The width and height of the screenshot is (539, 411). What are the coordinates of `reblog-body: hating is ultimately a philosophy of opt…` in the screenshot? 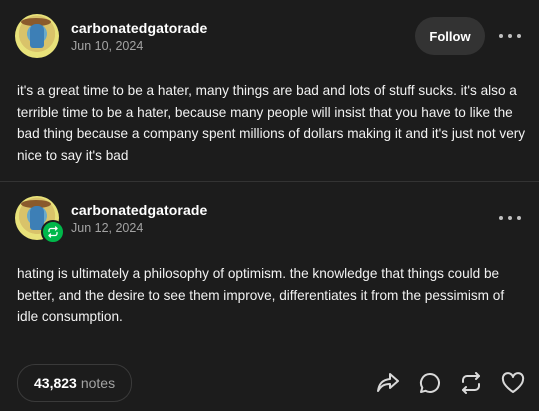 It's located at (261, 295).